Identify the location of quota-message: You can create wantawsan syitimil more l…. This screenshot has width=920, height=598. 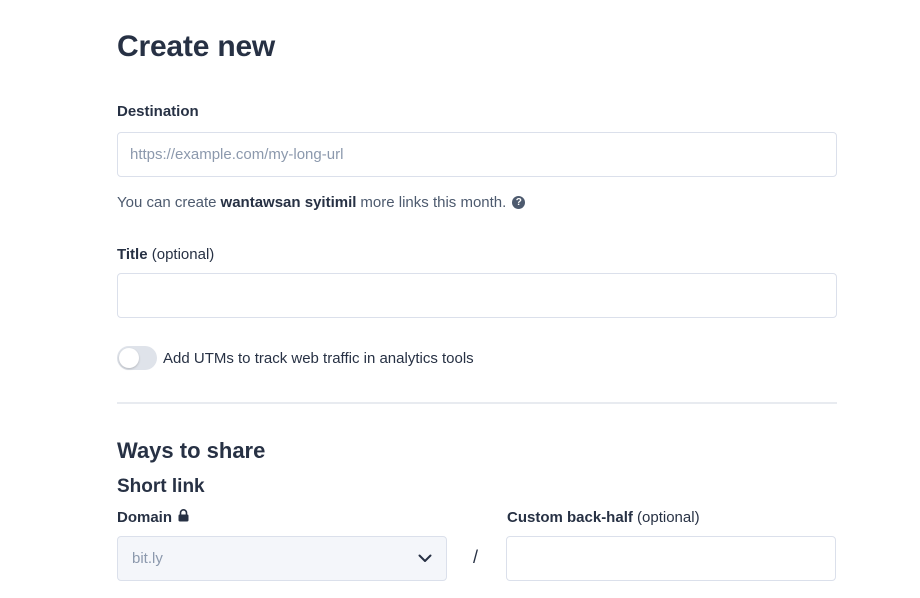
(321, 202).